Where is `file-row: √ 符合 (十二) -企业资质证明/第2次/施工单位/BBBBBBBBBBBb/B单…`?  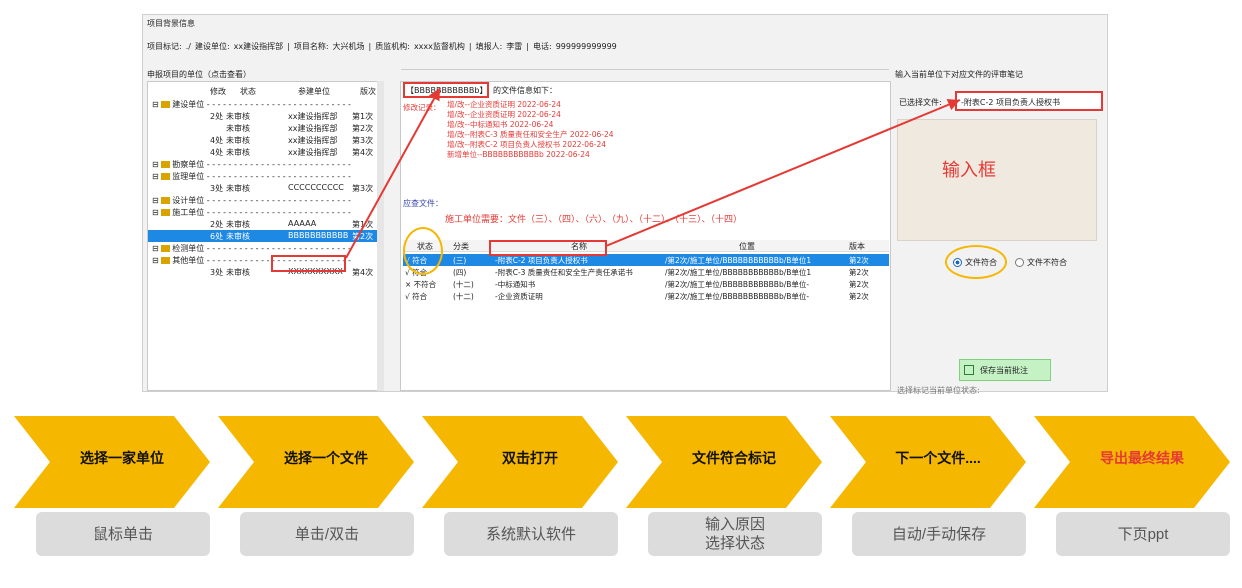
file-row: √ 符合 (十二) -企业资质证明/第2次/施工单位/BBBBBBBBBBBb/B单… is located at coordinates (646, 296).